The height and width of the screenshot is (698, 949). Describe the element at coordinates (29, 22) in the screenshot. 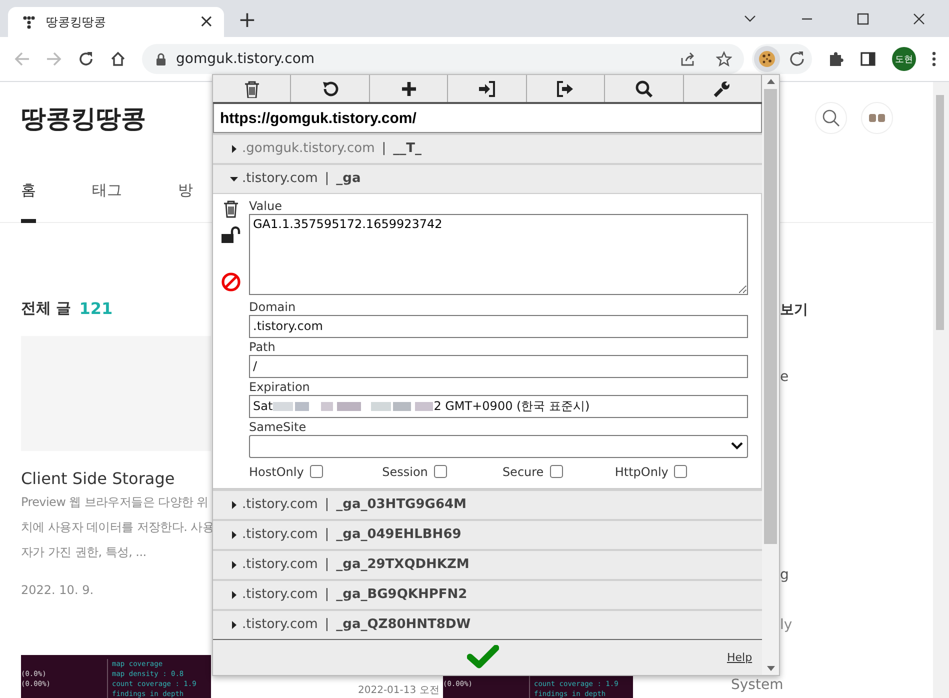

I see `dots-icon` at that location.